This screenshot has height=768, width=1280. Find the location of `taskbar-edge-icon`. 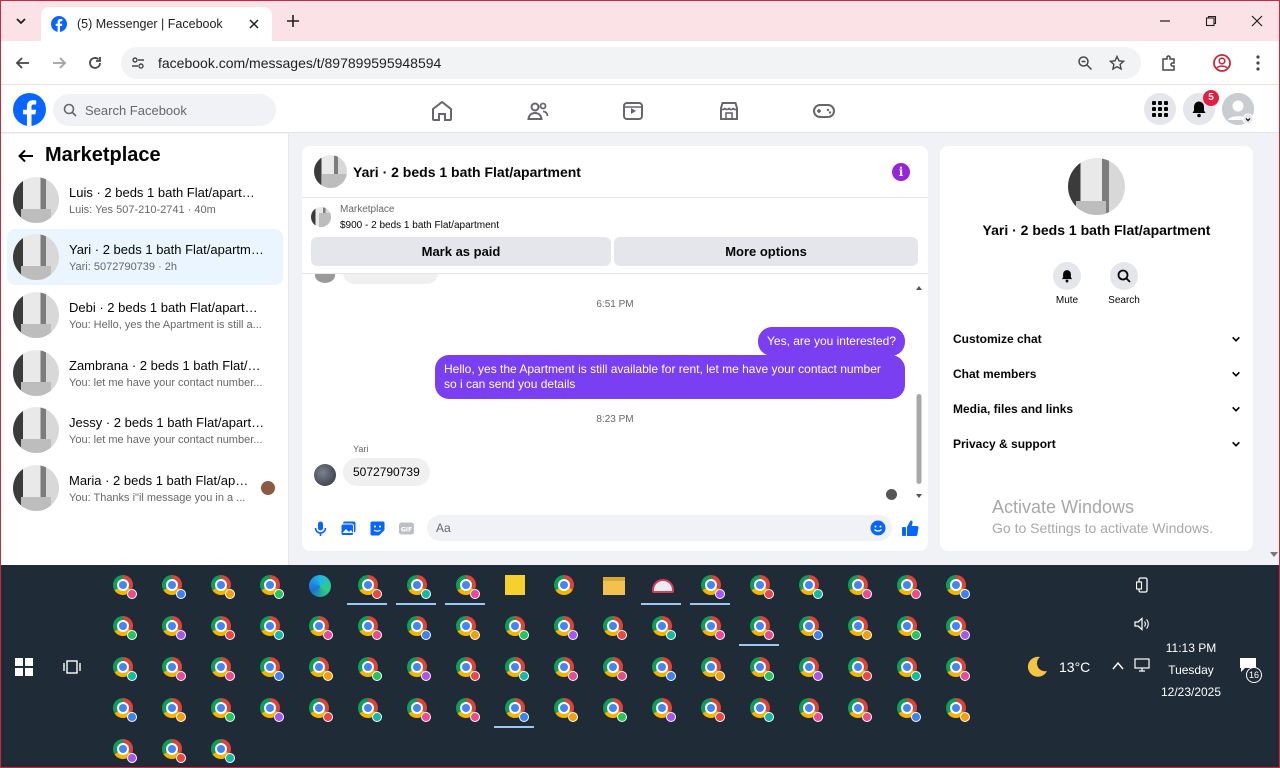

taskbar-edge-icon is located at coordinates (320, 586).